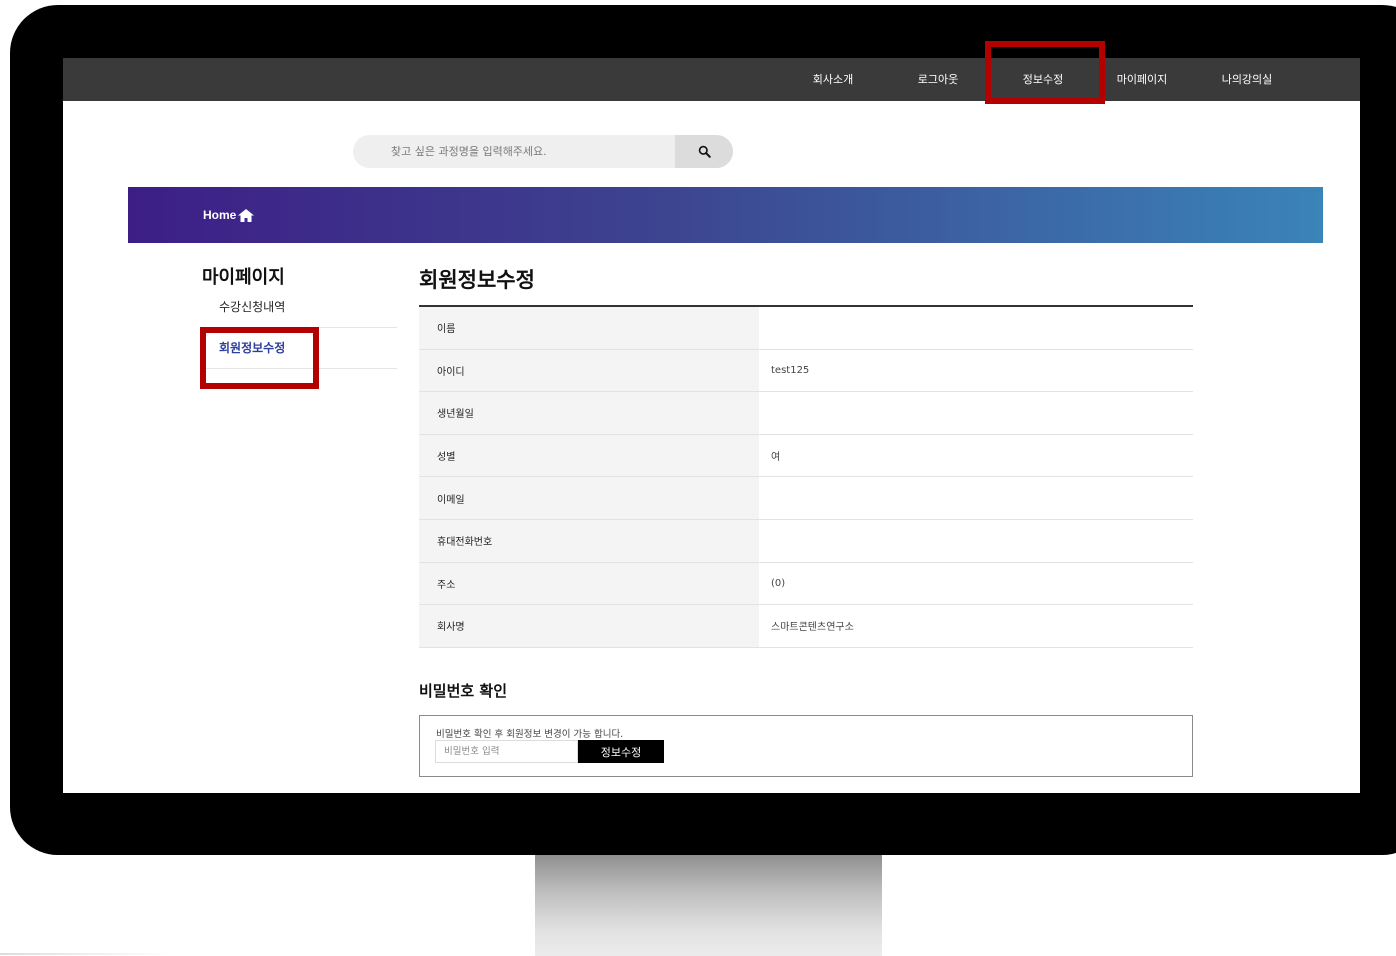  Describe the element at coordinates (806, 456) in the screenshot. I see `table-row: 성별 여` at that location.